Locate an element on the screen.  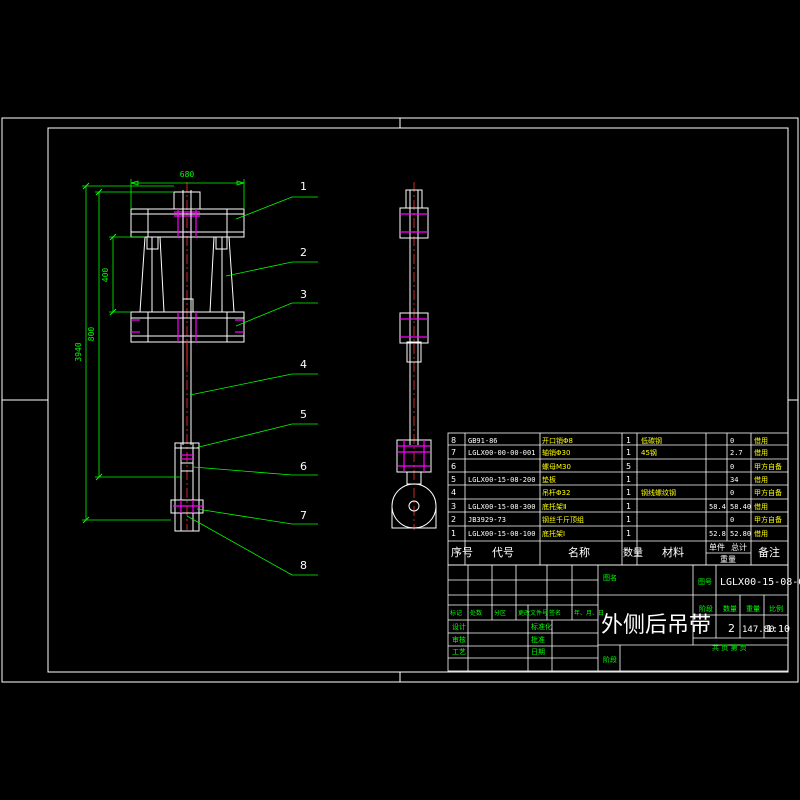
title-small-label: 图名 is located at coordinates (610, 577).